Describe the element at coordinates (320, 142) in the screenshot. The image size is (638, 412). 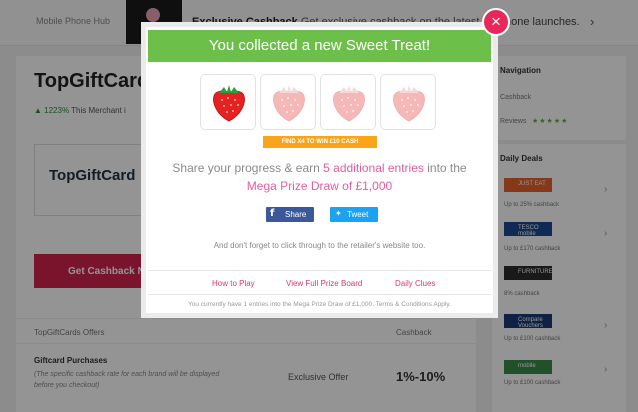
I see `find-badge: FIND X4 TO WIN £10 CASH` at that location.